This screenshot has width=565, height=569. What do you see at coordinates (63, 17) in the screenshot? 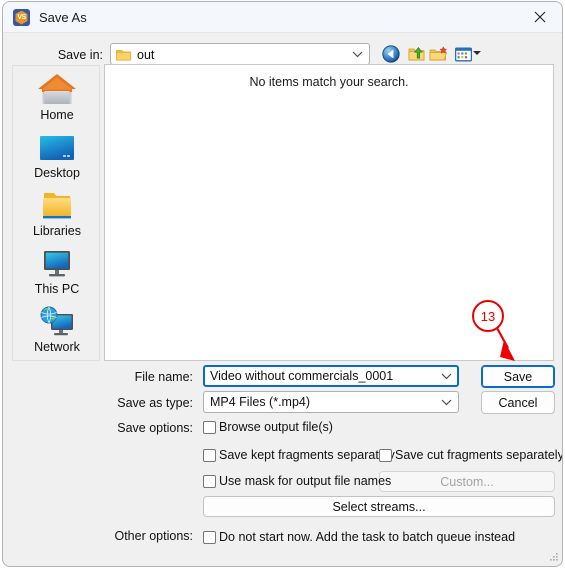
I see `window-title: Save As` at bounding box center [63, 17].